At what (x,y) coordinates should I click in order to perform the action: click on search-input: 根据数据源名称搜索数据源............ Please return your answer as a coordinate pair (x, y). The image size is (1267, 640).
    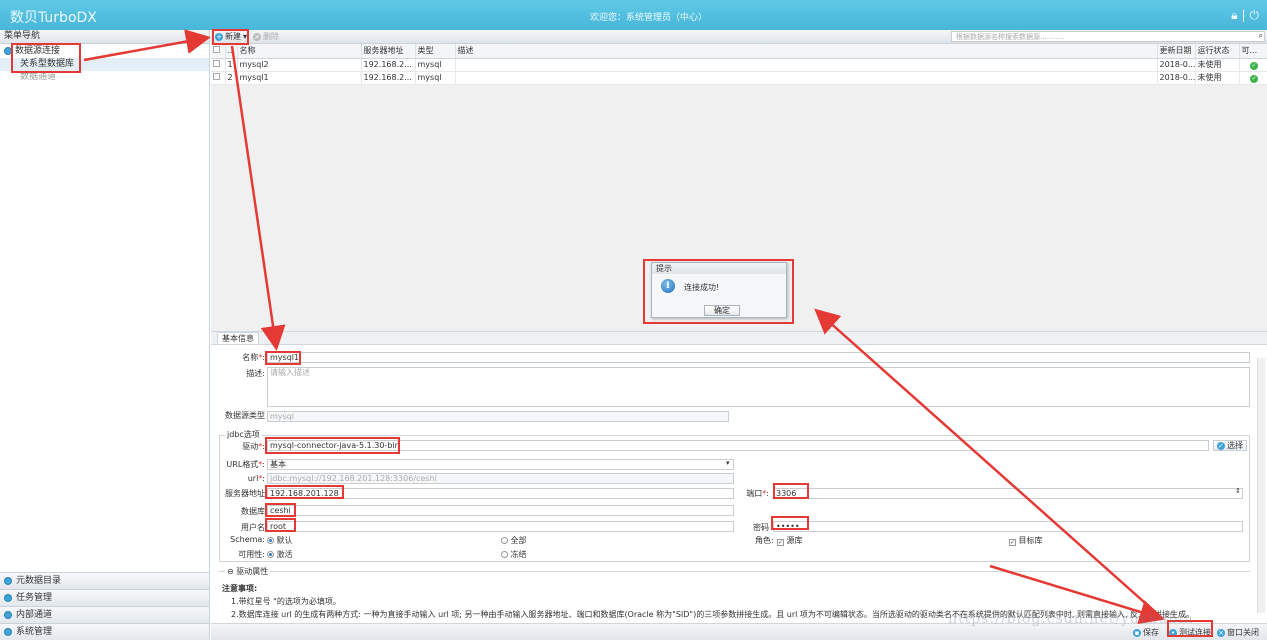
    Looking at the image, I should click on (1108, 36).